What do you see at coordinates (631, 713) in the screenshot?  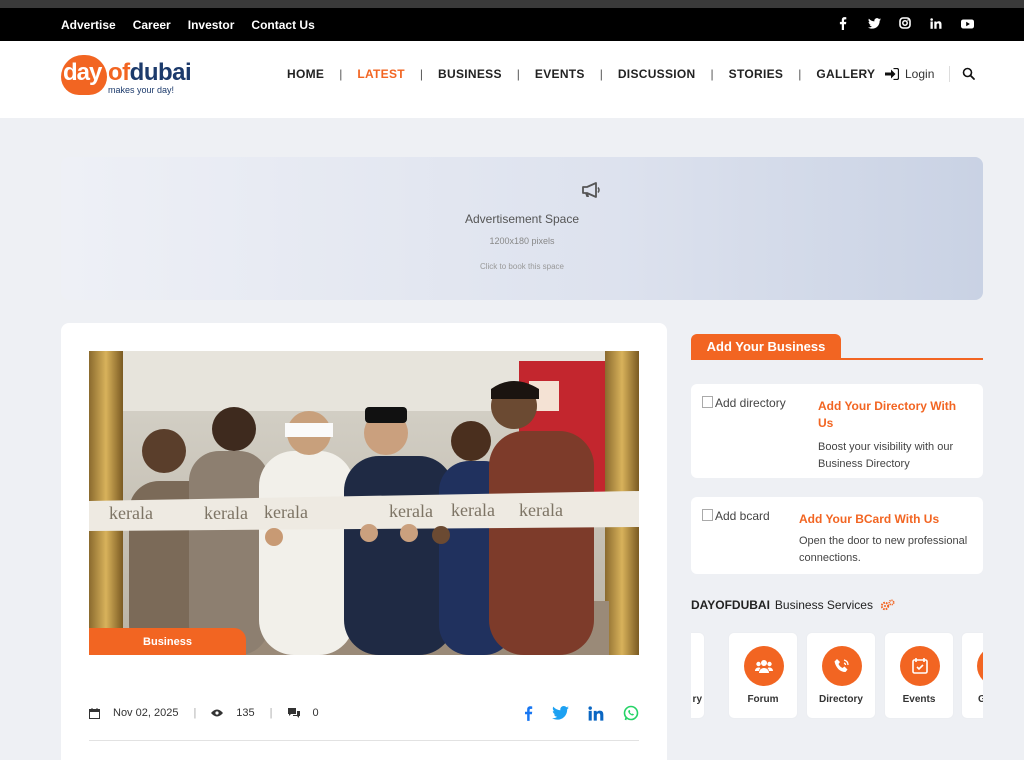 I see `whatsapp-icon` at bounding box center [631, 713].